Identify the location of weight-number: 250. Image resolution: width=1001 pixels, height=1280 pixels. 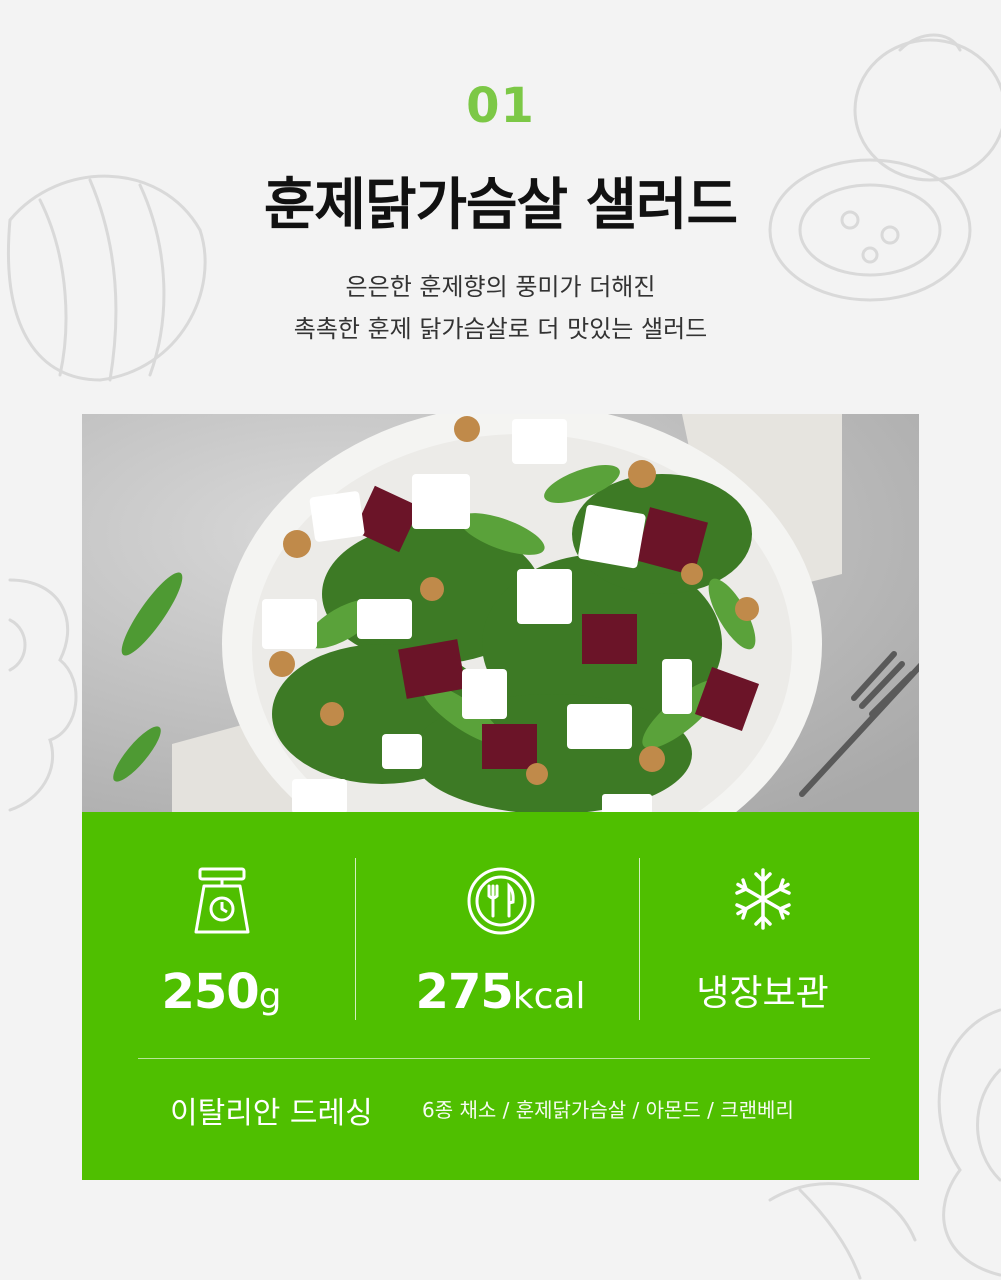
(210, 992).